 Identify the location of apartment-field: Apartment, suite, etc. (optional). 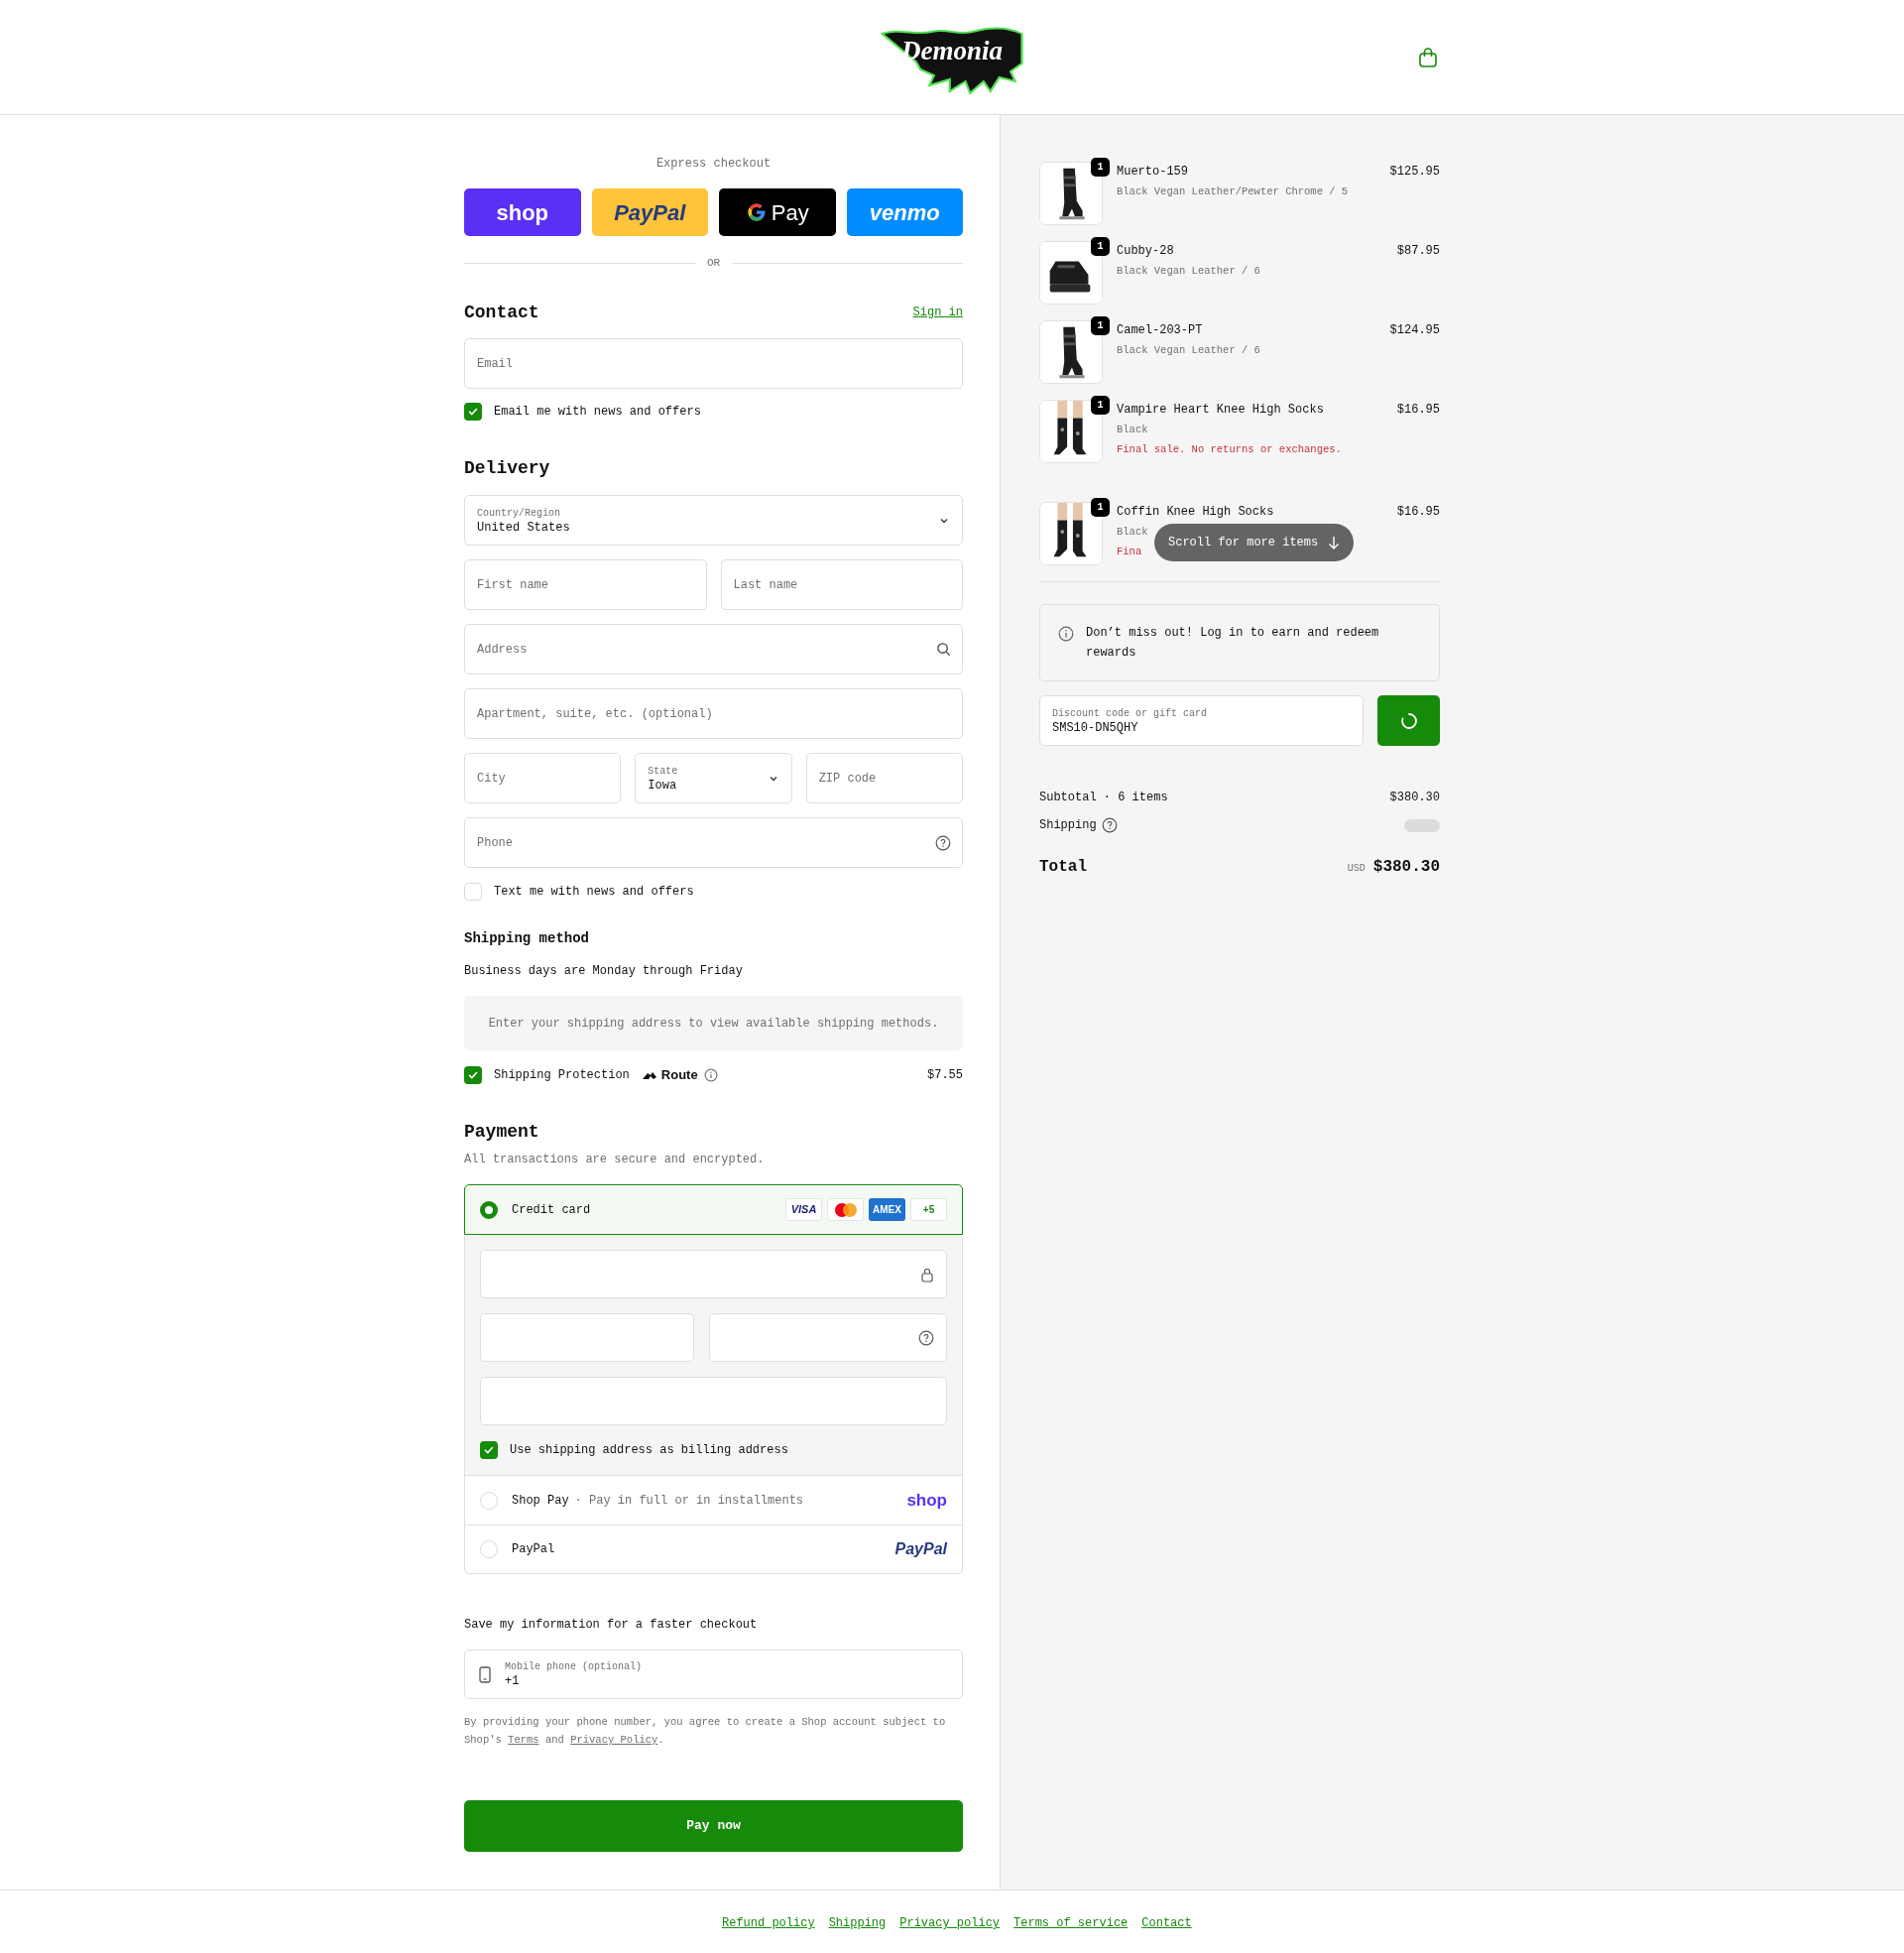
(713, 713).